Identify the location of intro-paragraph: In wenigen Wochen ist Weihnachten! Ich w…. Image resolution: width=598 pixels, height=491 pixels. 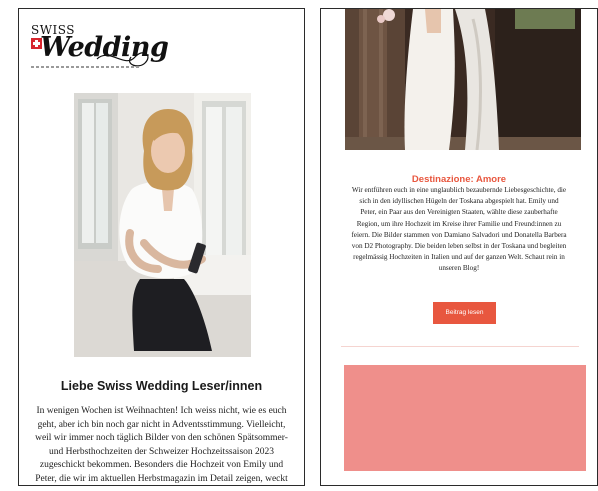
(161, 445).